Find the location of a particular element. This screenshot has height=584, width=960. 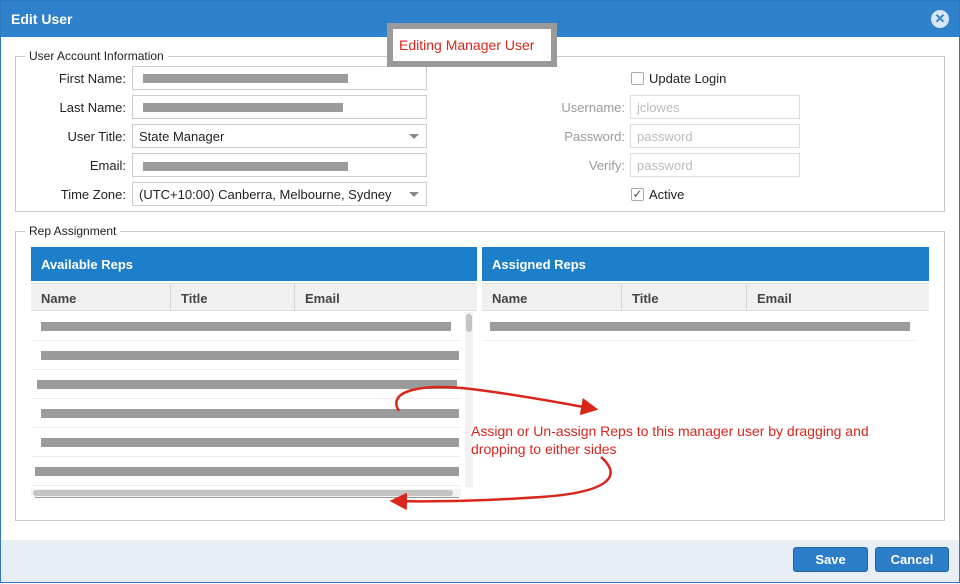

available-reps-horizontal-scrollbar is located at coordinates (246, 493).